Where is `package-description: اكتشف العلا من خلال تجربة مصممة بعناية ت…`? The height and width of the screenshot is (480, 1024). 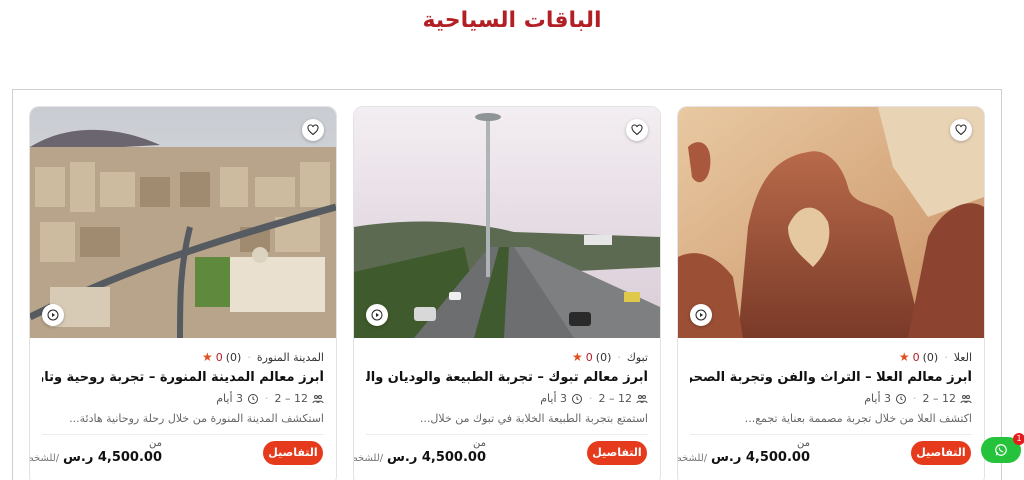 package-description: اكتشف العلا من خلال تجربة مصممة بعناية ت… is located at coordinates (858, 418).